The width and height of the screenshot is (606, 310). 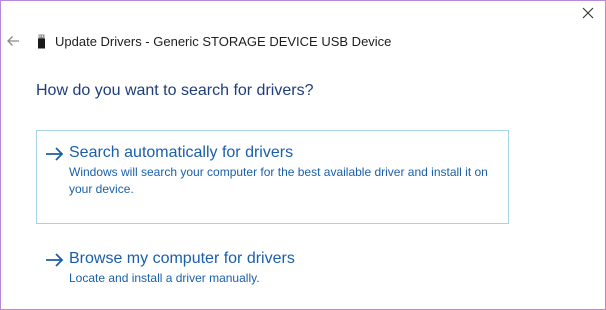 What do you see at coordinates (182, 258) in the screenshot?
I see `option-title: Browse my computer for drivers` at bounding box center [182, 258].